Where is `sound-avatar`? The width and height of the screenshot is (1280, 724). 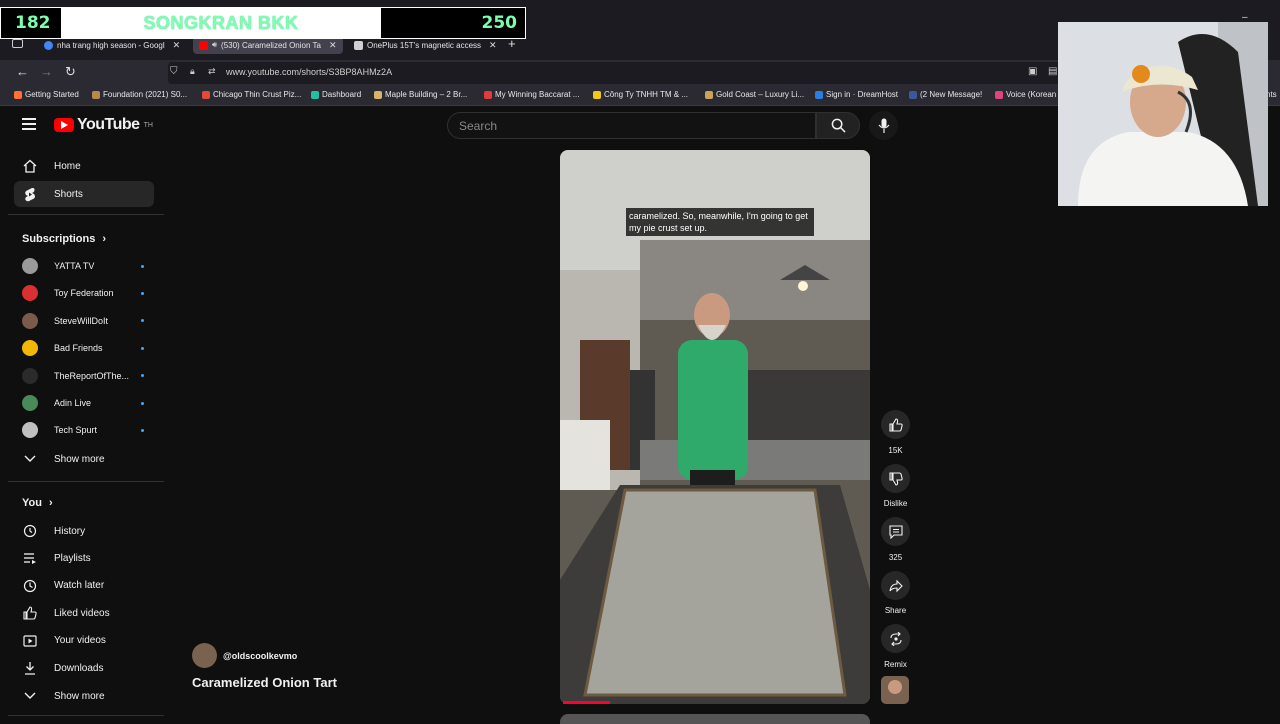
sound-avatar is located at coordinates (895, 690).